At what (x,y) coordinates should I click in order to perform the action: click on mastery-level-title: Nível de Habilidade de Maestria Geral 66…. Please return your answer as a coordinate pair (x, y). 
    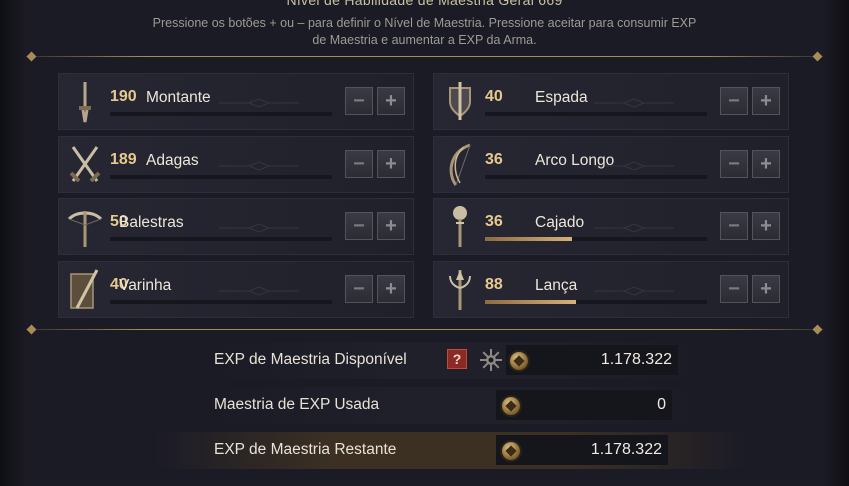
    Looking at the image, I should click on (424, 4).